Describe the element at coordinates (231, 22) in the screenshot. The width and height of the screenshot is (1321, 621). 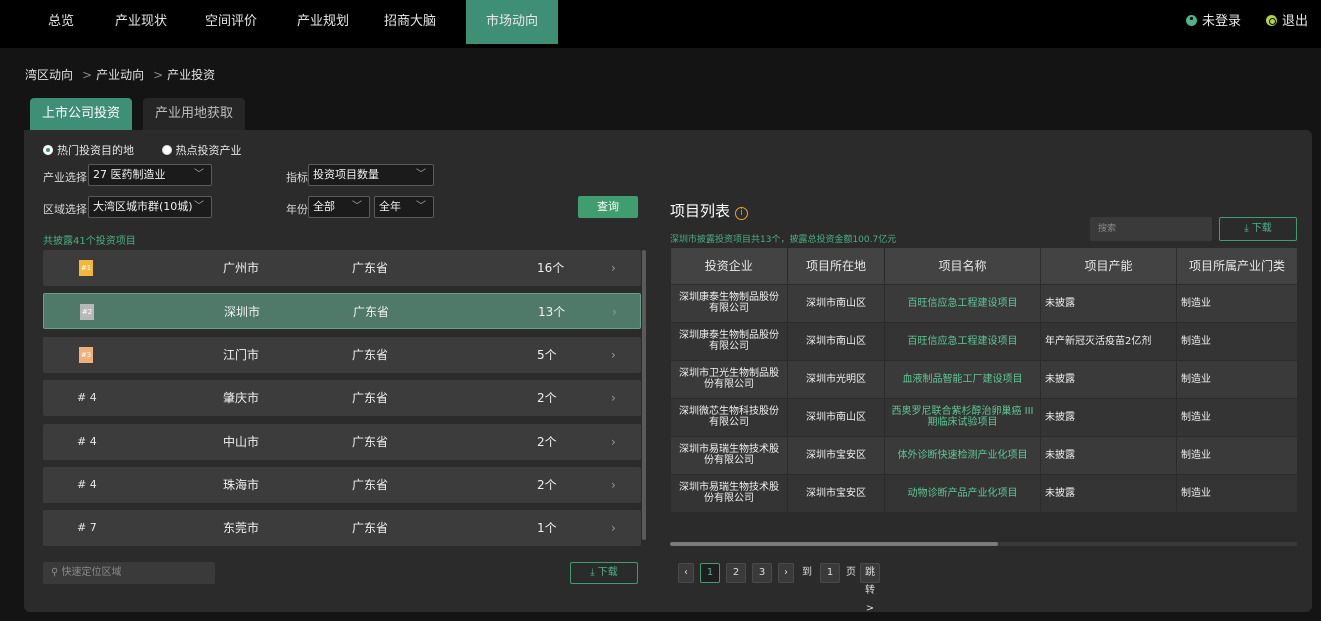
I see `nav-item-spatial-eval: 空间评价` at that location.